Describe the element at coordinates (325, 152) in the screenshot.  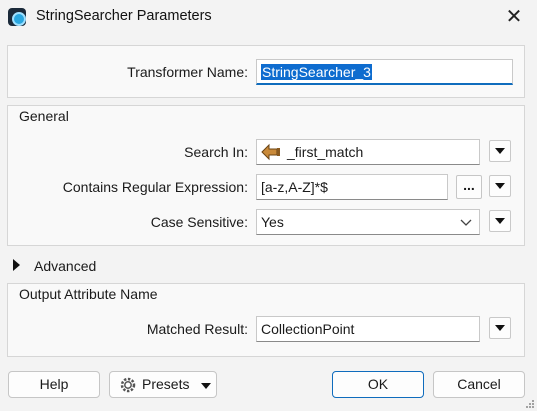
I see `search-in-value: _first_match` at that location.